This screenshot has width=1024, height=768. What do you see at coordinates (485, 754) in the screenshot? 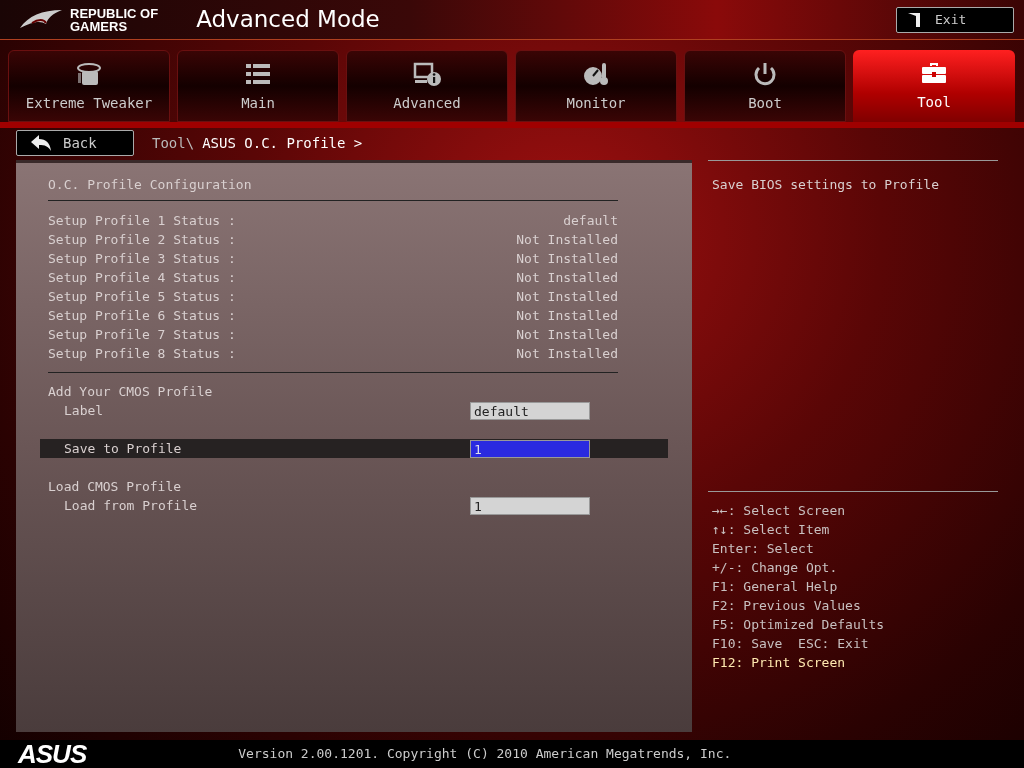
I see `version-text: Version 2.00.1201. Copyright (C) 2010 American Megatrends, Inc.` at bounding box center [485, 754].